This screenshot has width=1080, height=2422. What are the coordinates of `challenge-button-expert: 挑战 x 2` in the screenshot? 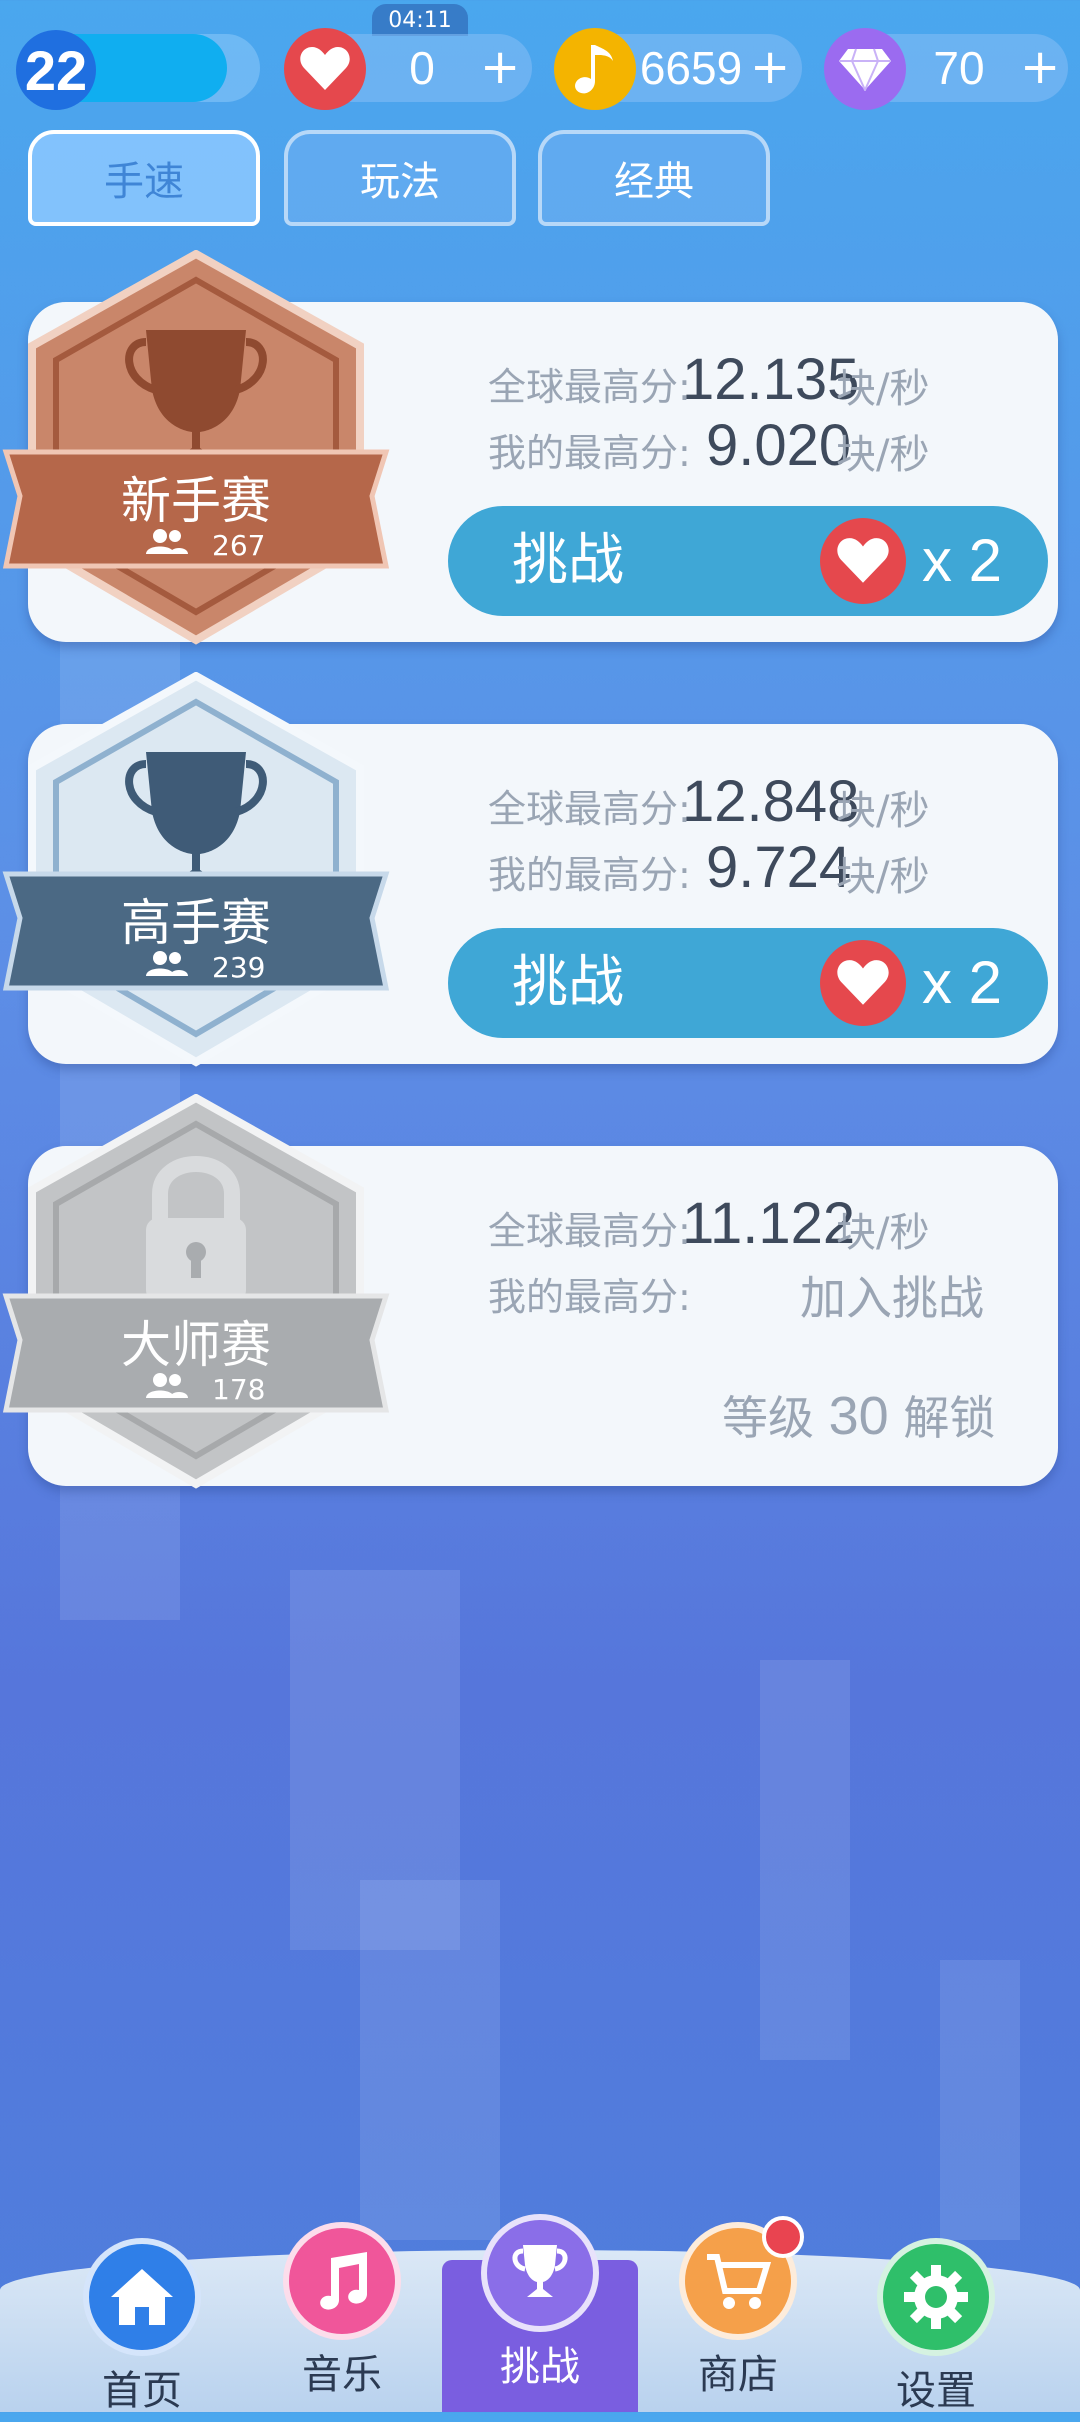 It's located at (748, 983).